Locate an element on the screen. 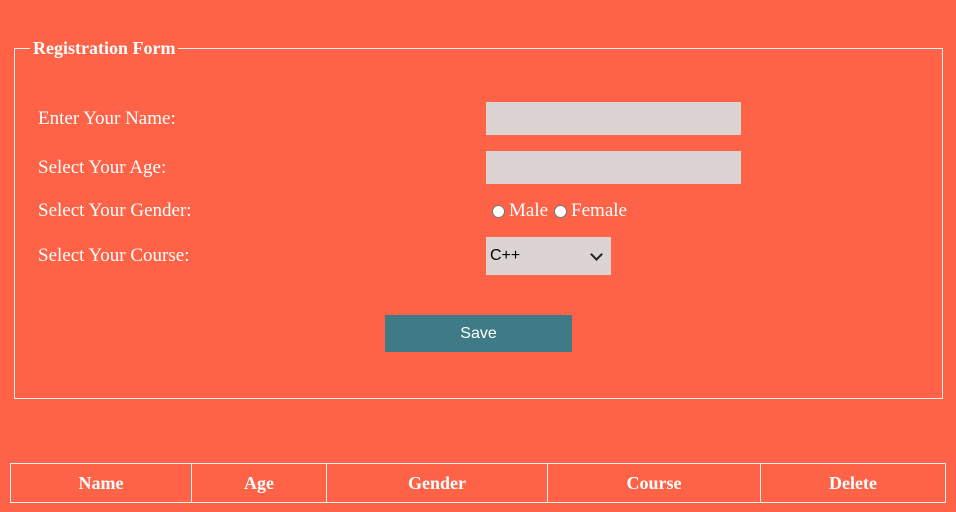 The height and width of the screenshot is (512, 956). female-radio is located at coordinates (561, 211).